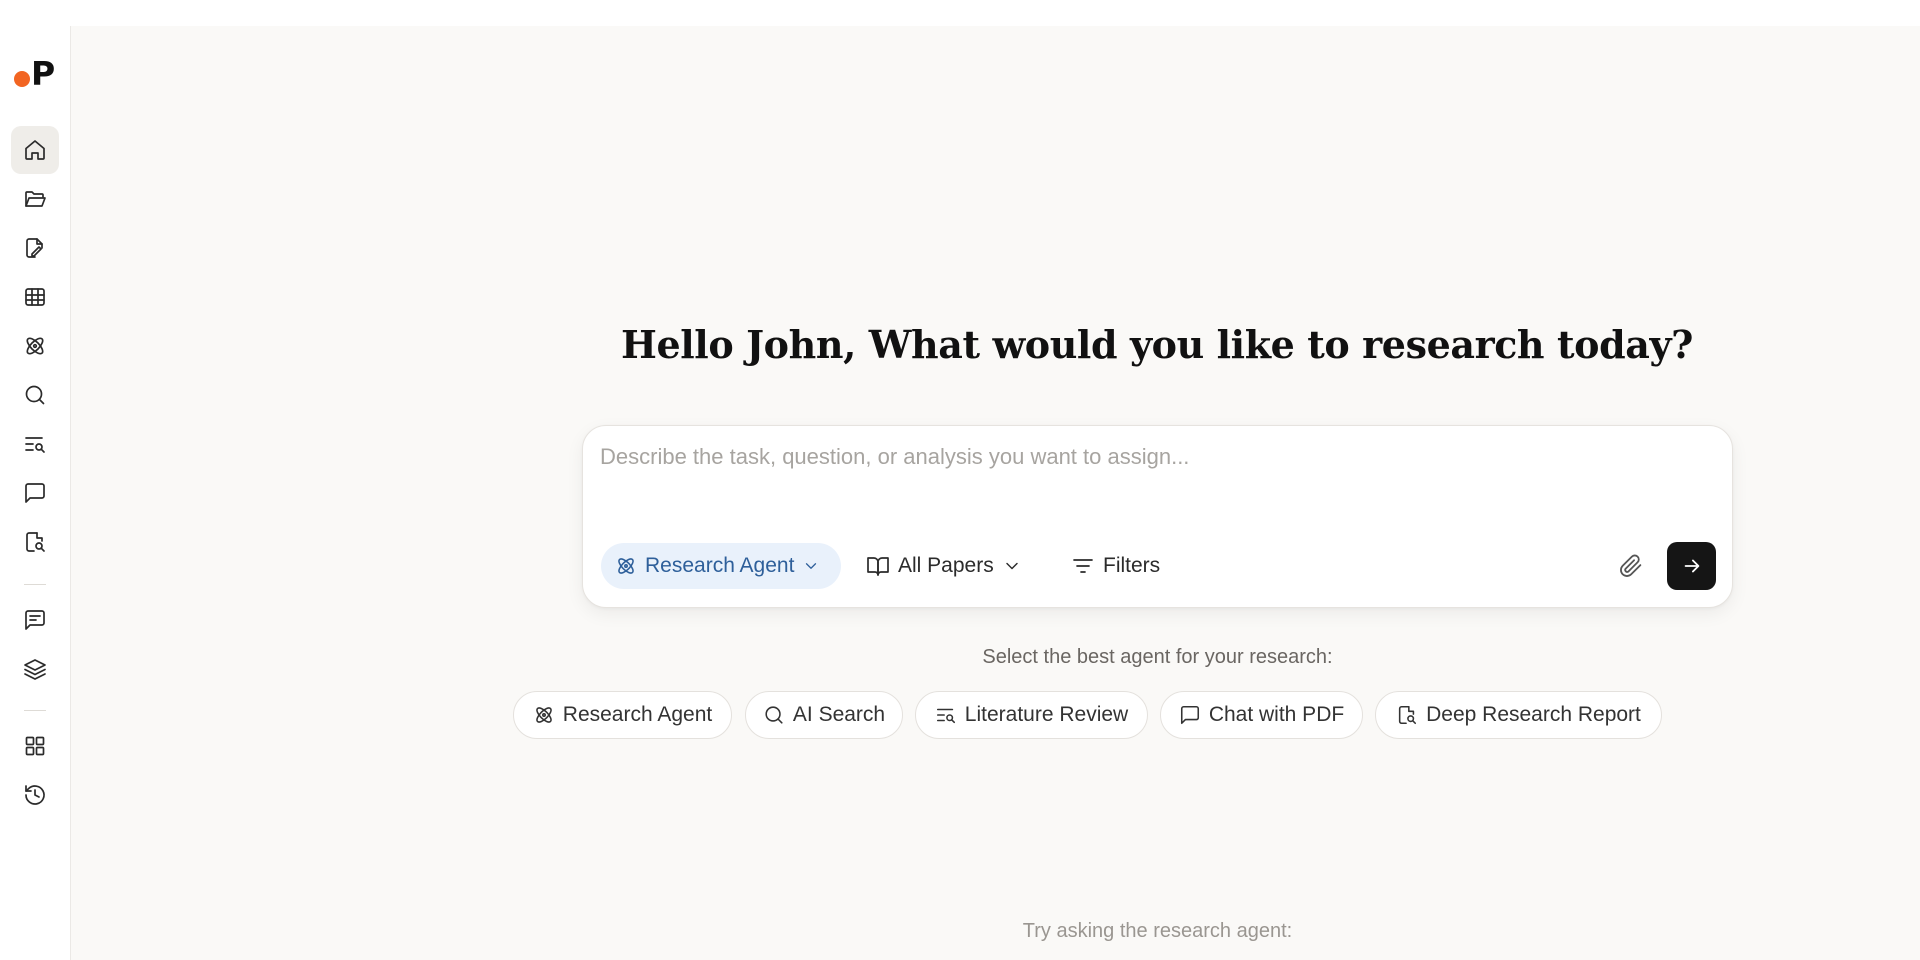  I want to click on sidebar-item-layers, so click(35, 669).